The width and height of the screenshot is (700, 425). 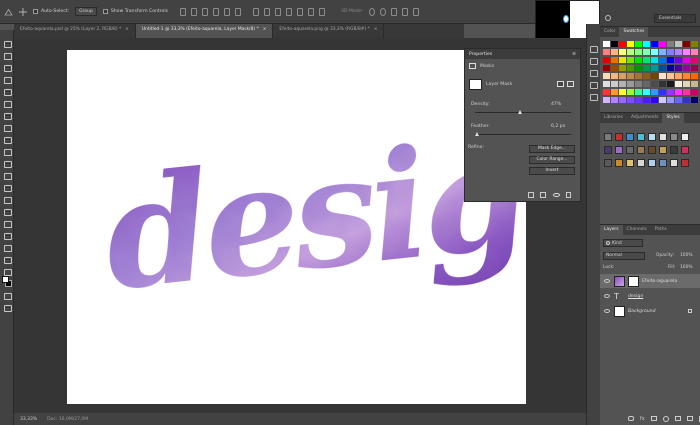 I want to click on align-hcenter-icon, so click(x=227, y=11).